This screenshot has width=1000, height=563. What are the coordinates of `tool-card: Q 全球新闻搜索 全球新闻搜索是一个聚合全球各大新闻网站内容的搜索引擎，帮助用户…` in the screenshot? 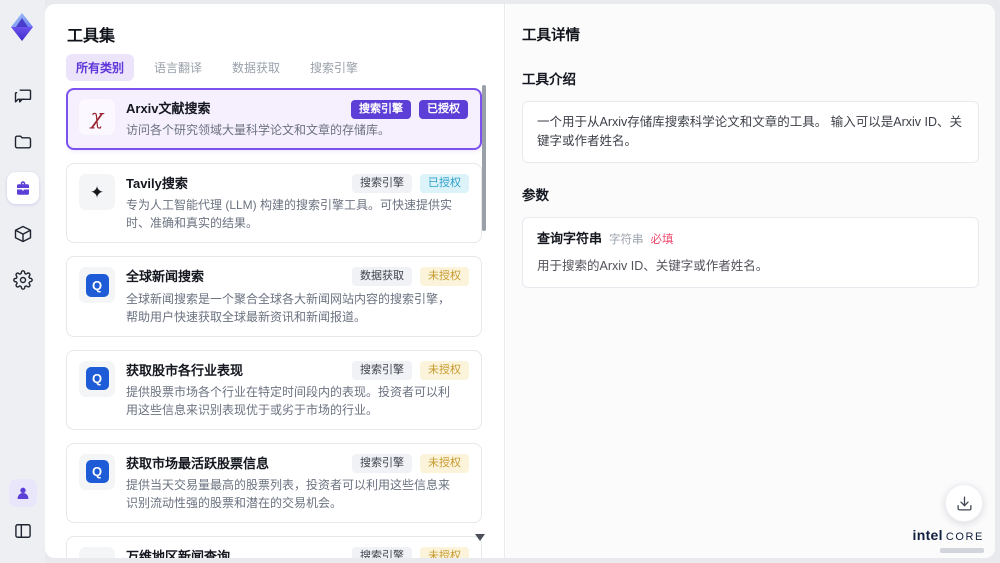 It's located at (274, 296).